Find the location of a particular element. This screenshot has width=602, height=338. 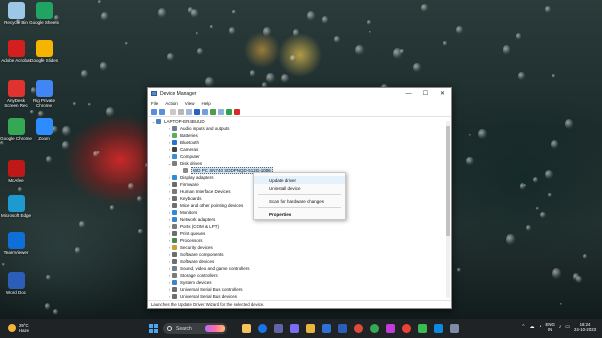

desktop-shortcut: Google Sheets is located at coordinates (44, 13).